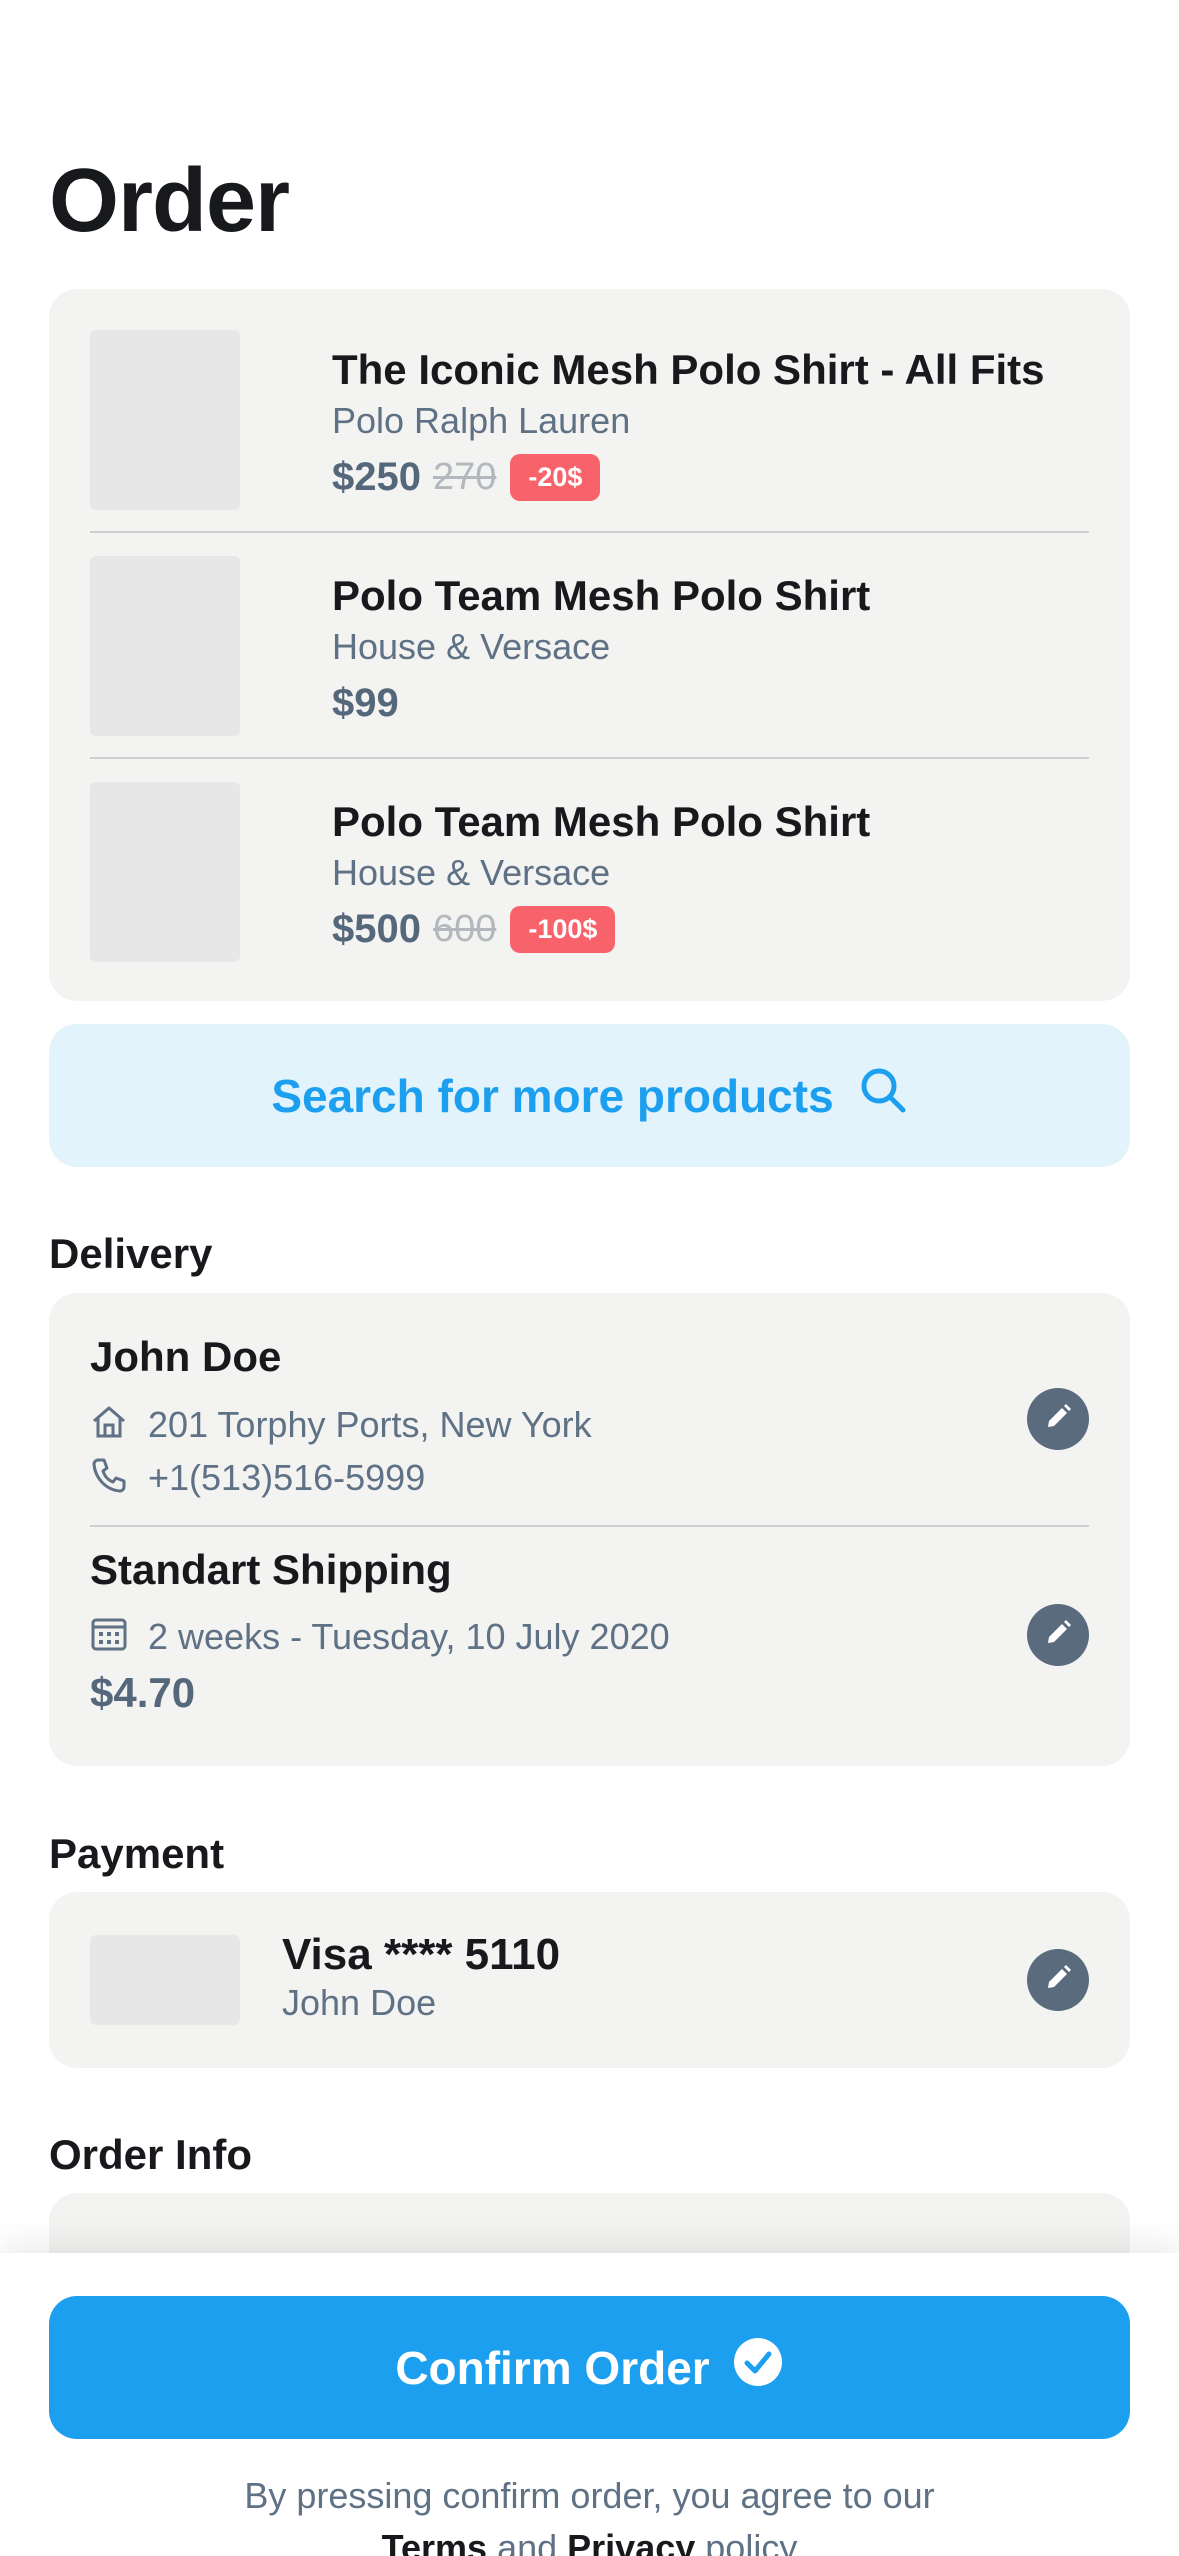 The height and width of the screenshot is (2556, 1179). I want to click on page-title: Order, so click(169, 201).